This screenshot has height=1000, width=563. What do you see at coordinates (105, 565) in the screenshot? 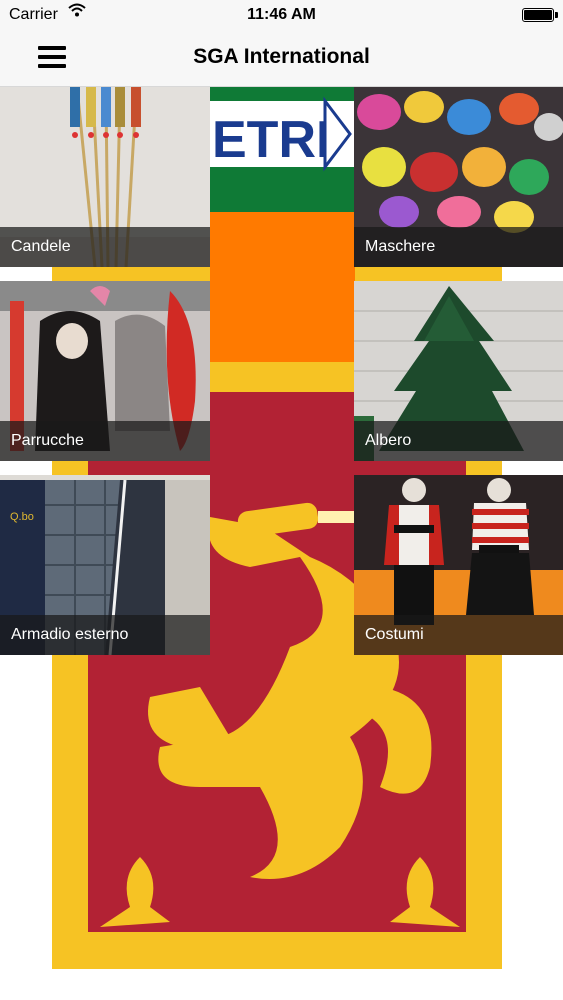
I see `category-tile-armadio-esterno: Q.bo Armadio esterno` at bounding box center [105, 565].